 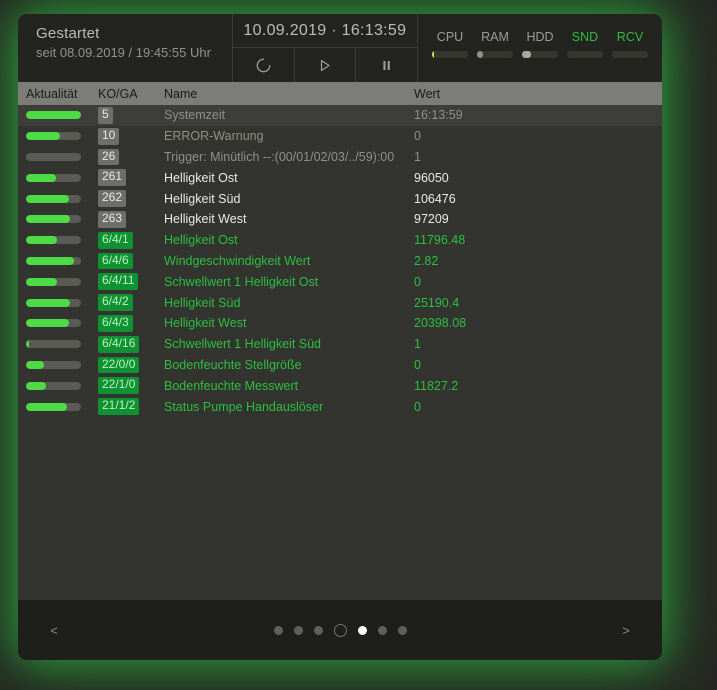 I want to click on cell-koga: 6/4/3, so click(x=123, y=323).